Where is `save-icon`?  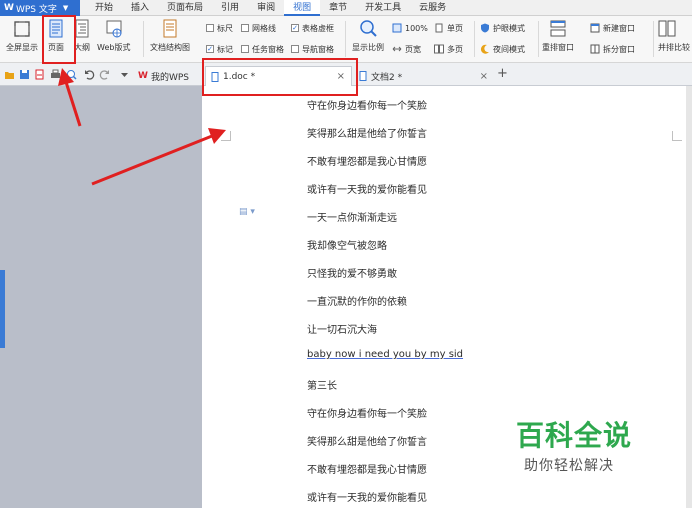
save-icon is located at coordinates (24, 74).